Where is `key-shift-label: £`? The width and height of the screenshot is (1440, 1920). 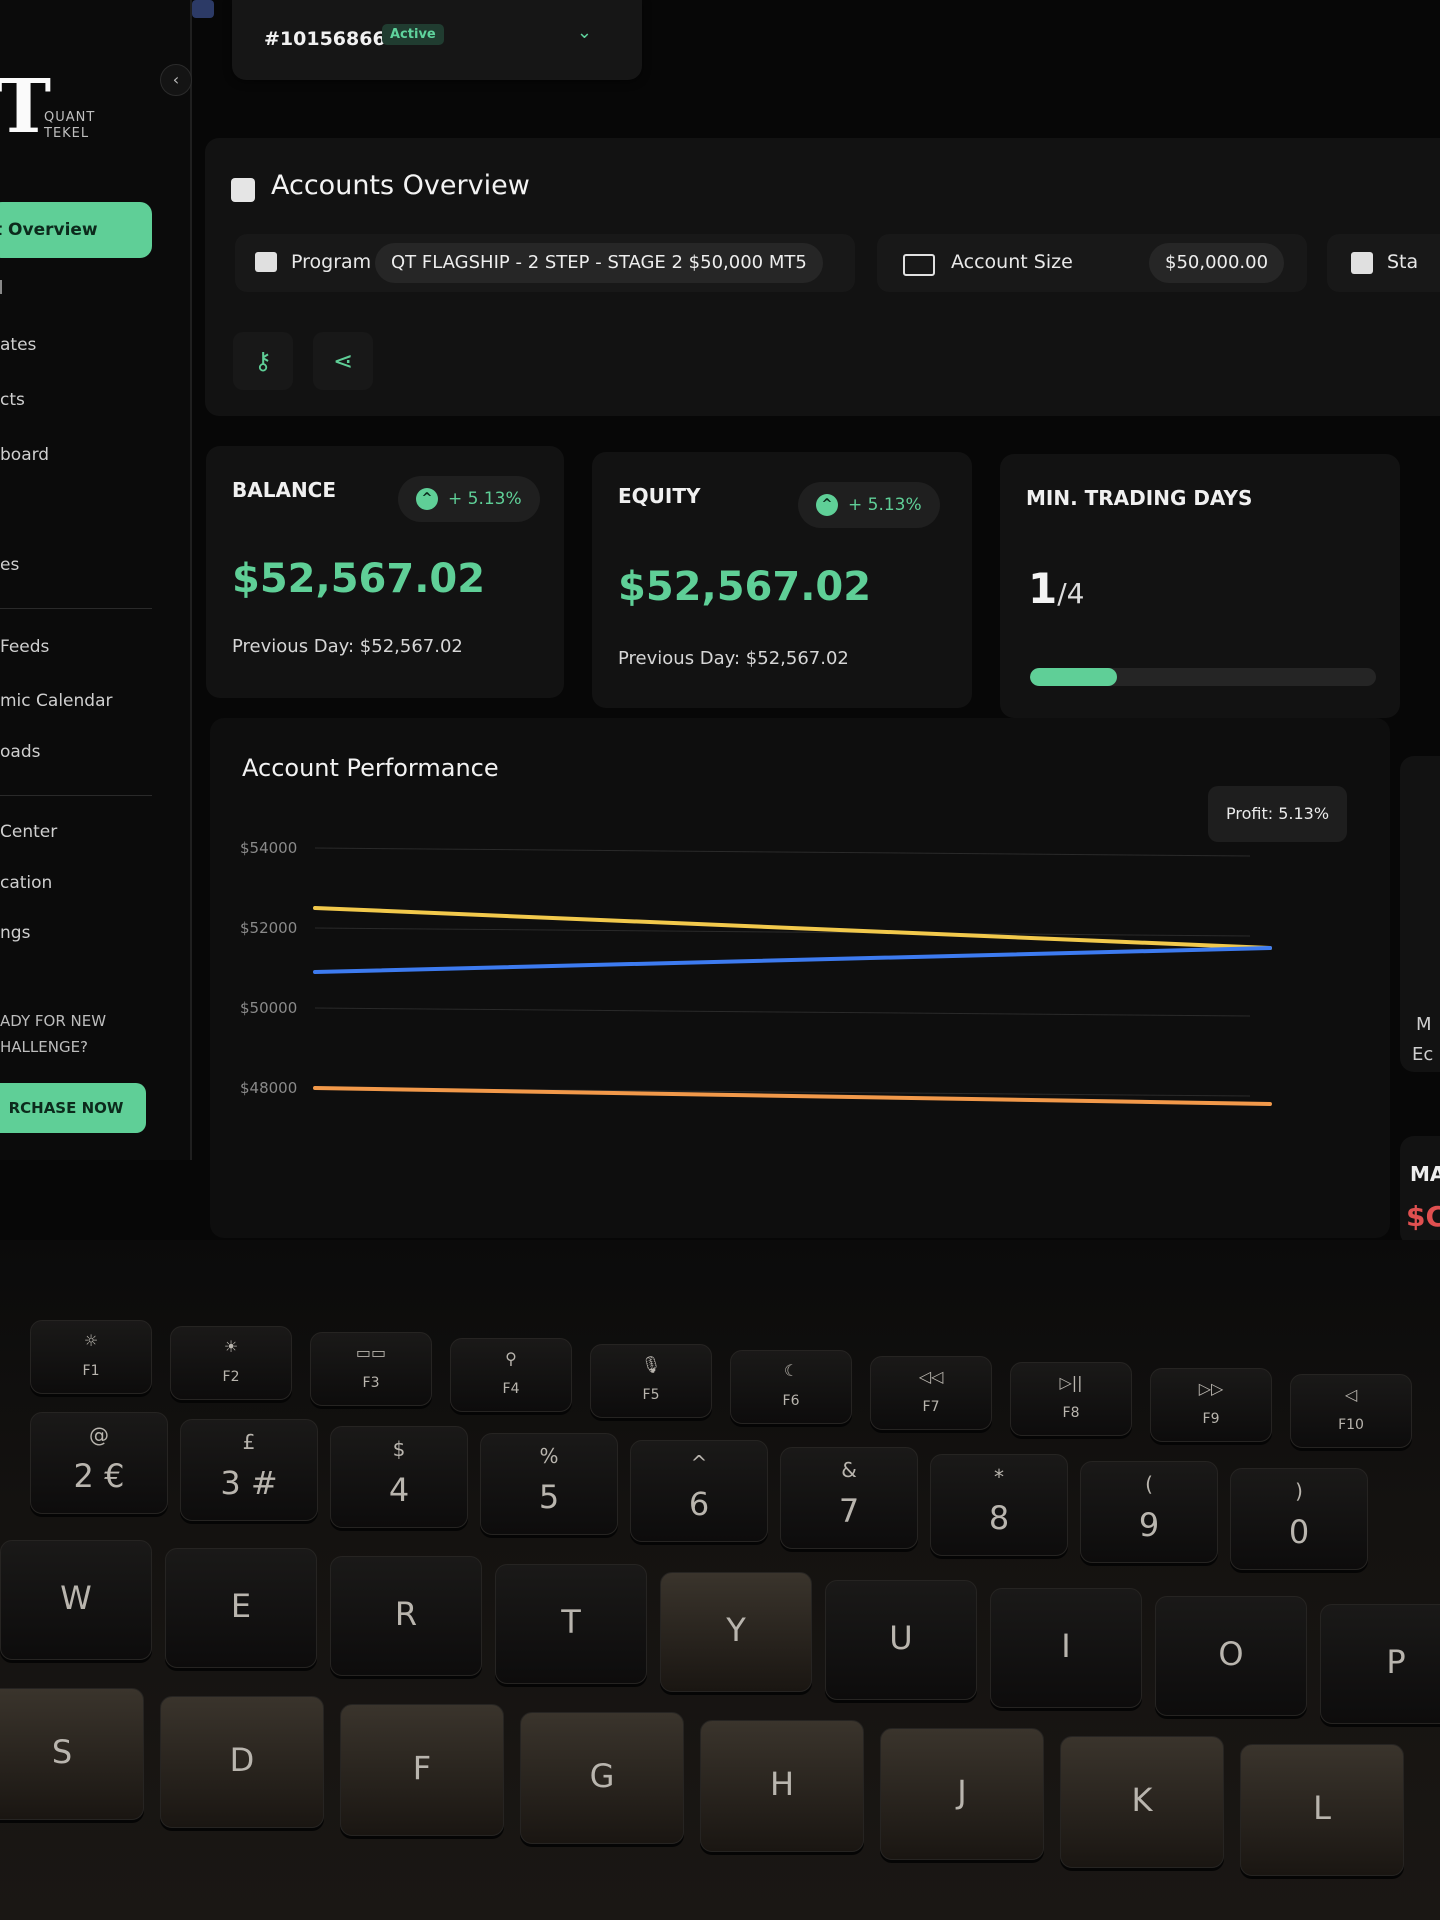 key-shift-label: £ is located at coordinates (249, 1442).